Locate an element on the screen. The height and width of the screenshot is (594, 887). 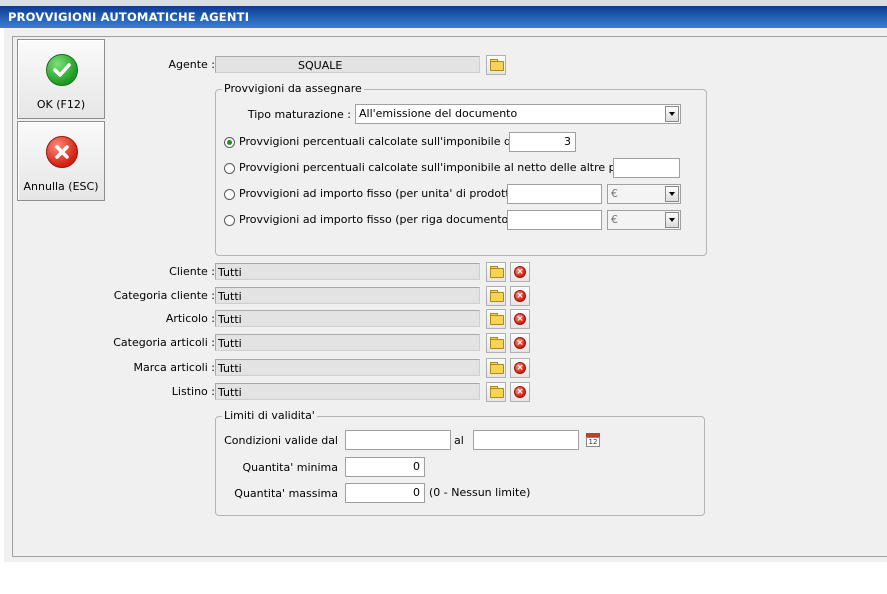
agent-field: SQUALE is located at coordinates (347, 64).